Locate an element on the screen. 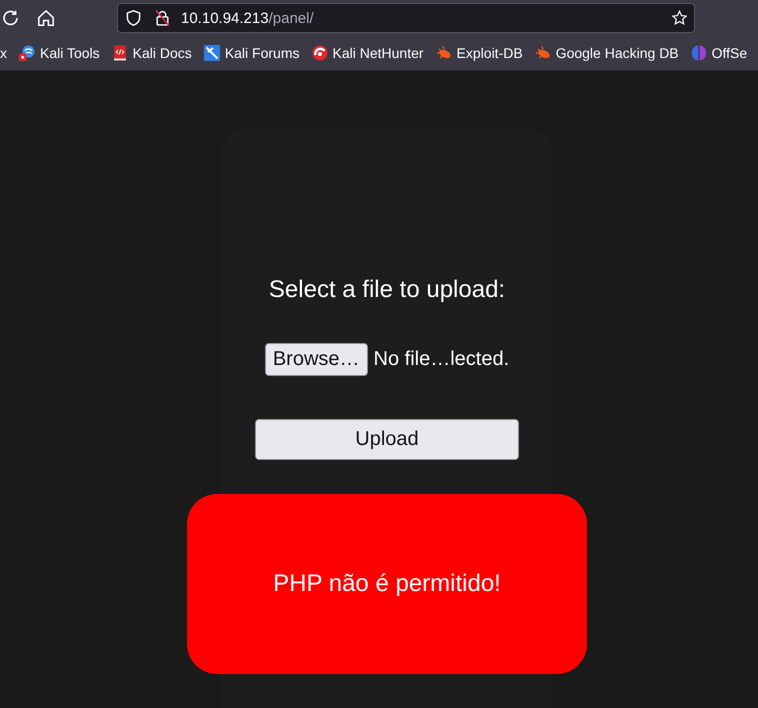  bookmark-link: Exploit-DB is located at coordinates (479, 53).